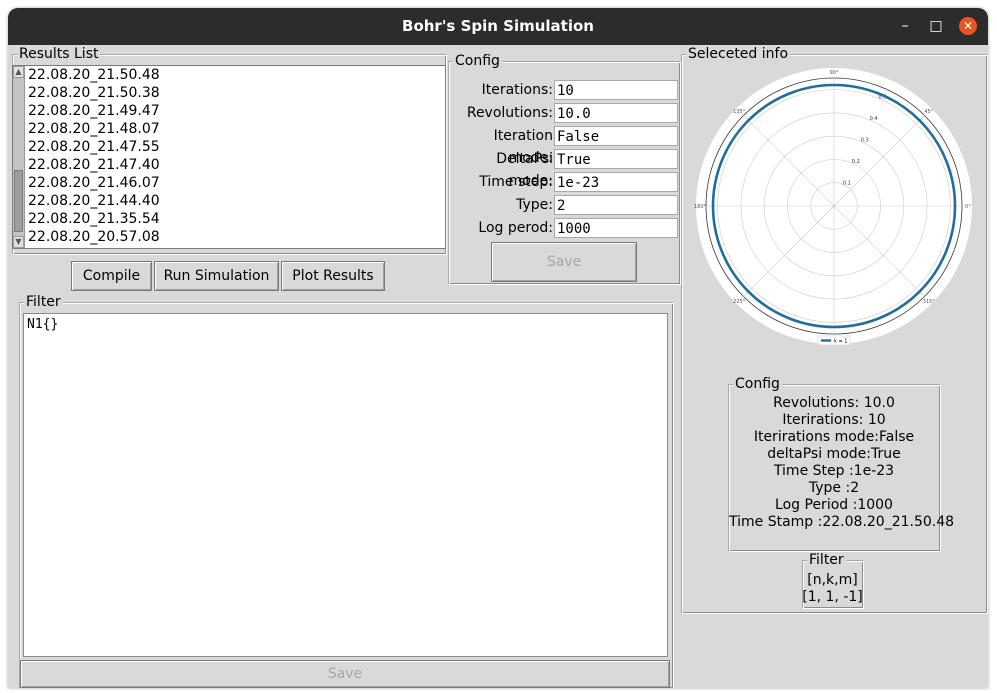 The height and width of the screenshot is (693, 997). What do you see at coordinates (235, 237) in the screenshot?
I see `list-item: 22.08.20_20.57.08` at bounding box center [235, 237].